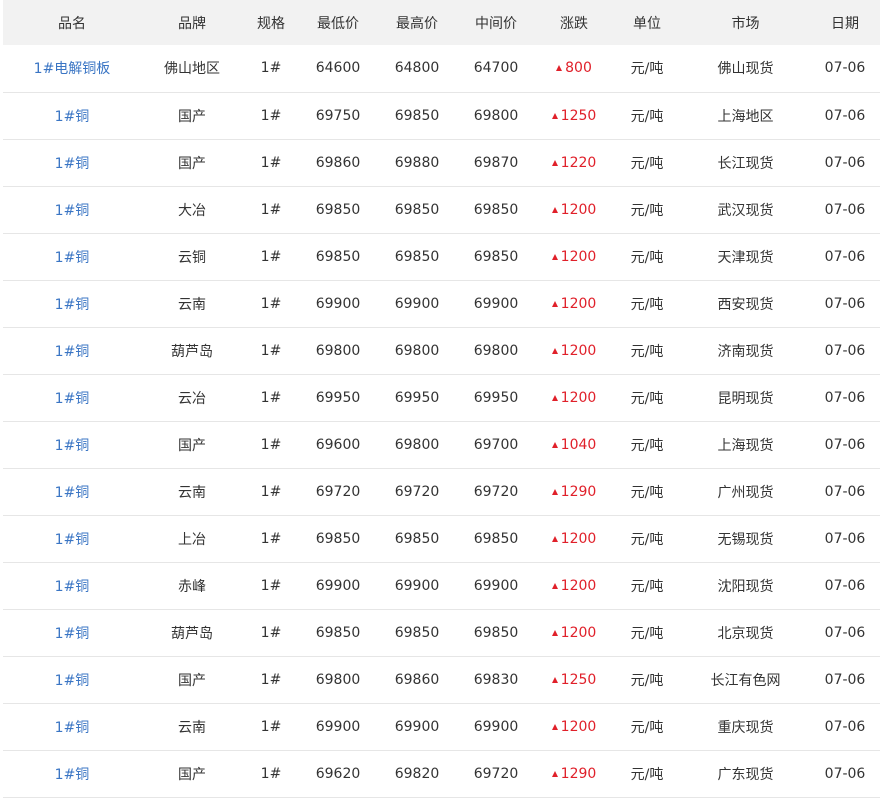 This screenshot has height=798, width=880. What do you see at coordinates (192, 539) in the screenshot?
I see `brand-cell: 上冶` at bounding box center [192, 539].